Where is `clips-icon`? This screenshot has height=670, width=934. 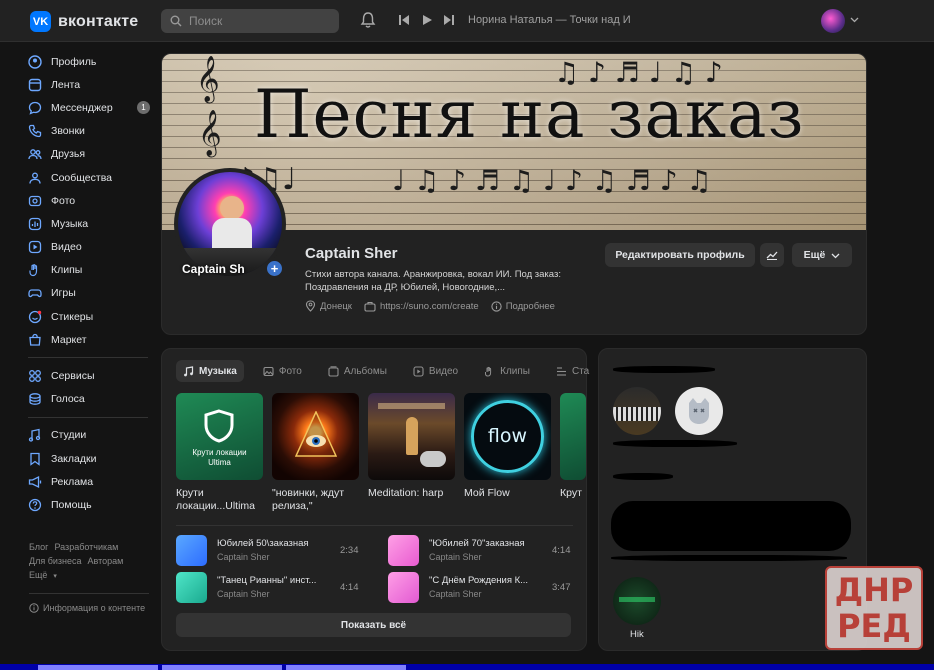 clips-icon is located at coordinates (488, 371).